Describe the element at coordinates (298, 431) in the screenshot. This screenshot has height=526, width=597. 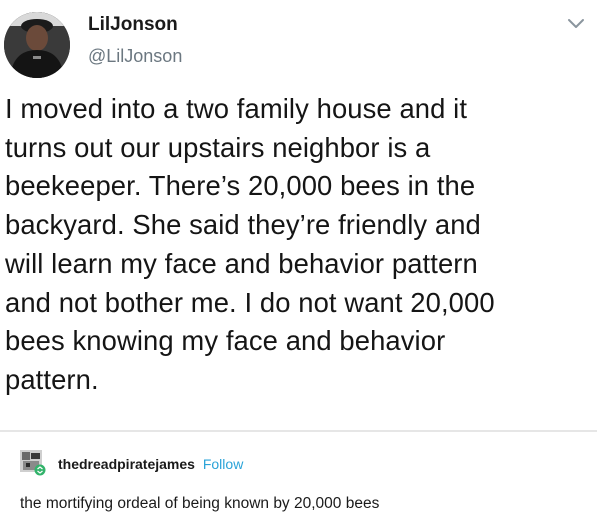
I see `divider` at that location.